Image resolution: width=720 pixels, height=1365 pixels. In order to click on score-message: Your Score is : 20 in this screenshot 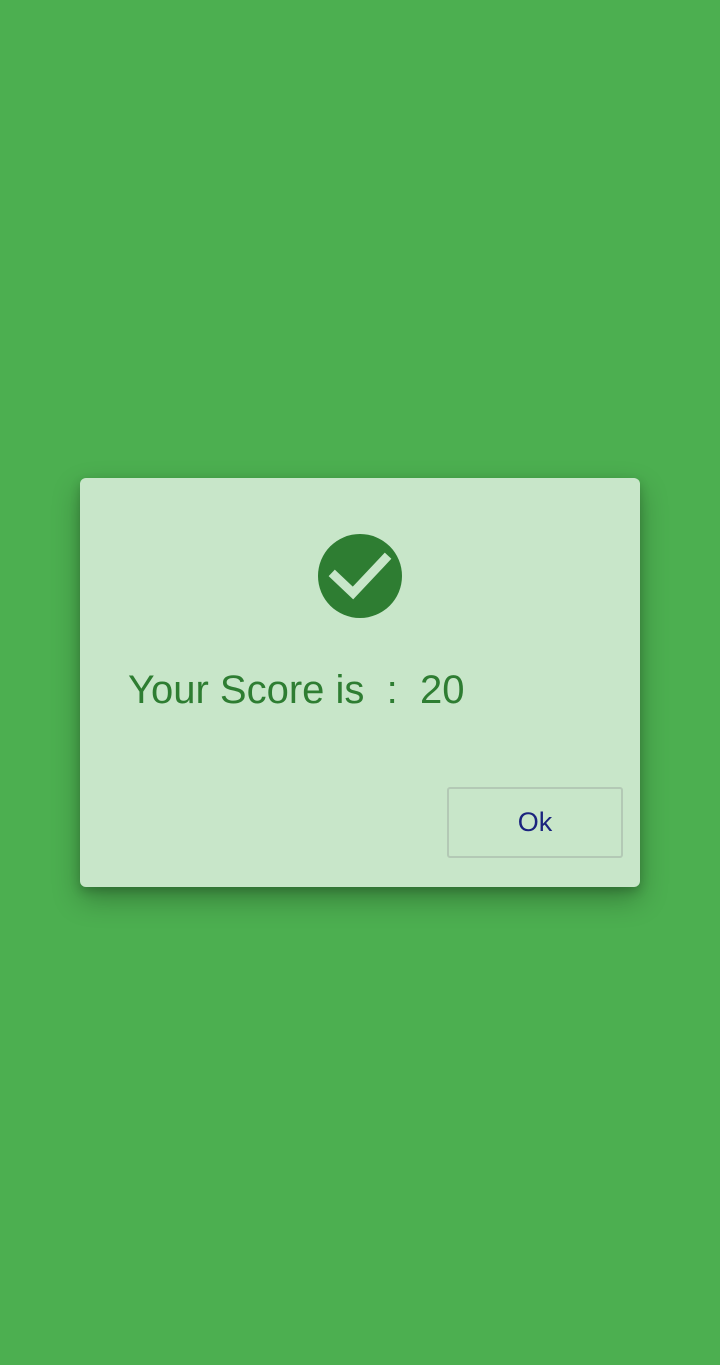, I will do `click(296, 690)`.